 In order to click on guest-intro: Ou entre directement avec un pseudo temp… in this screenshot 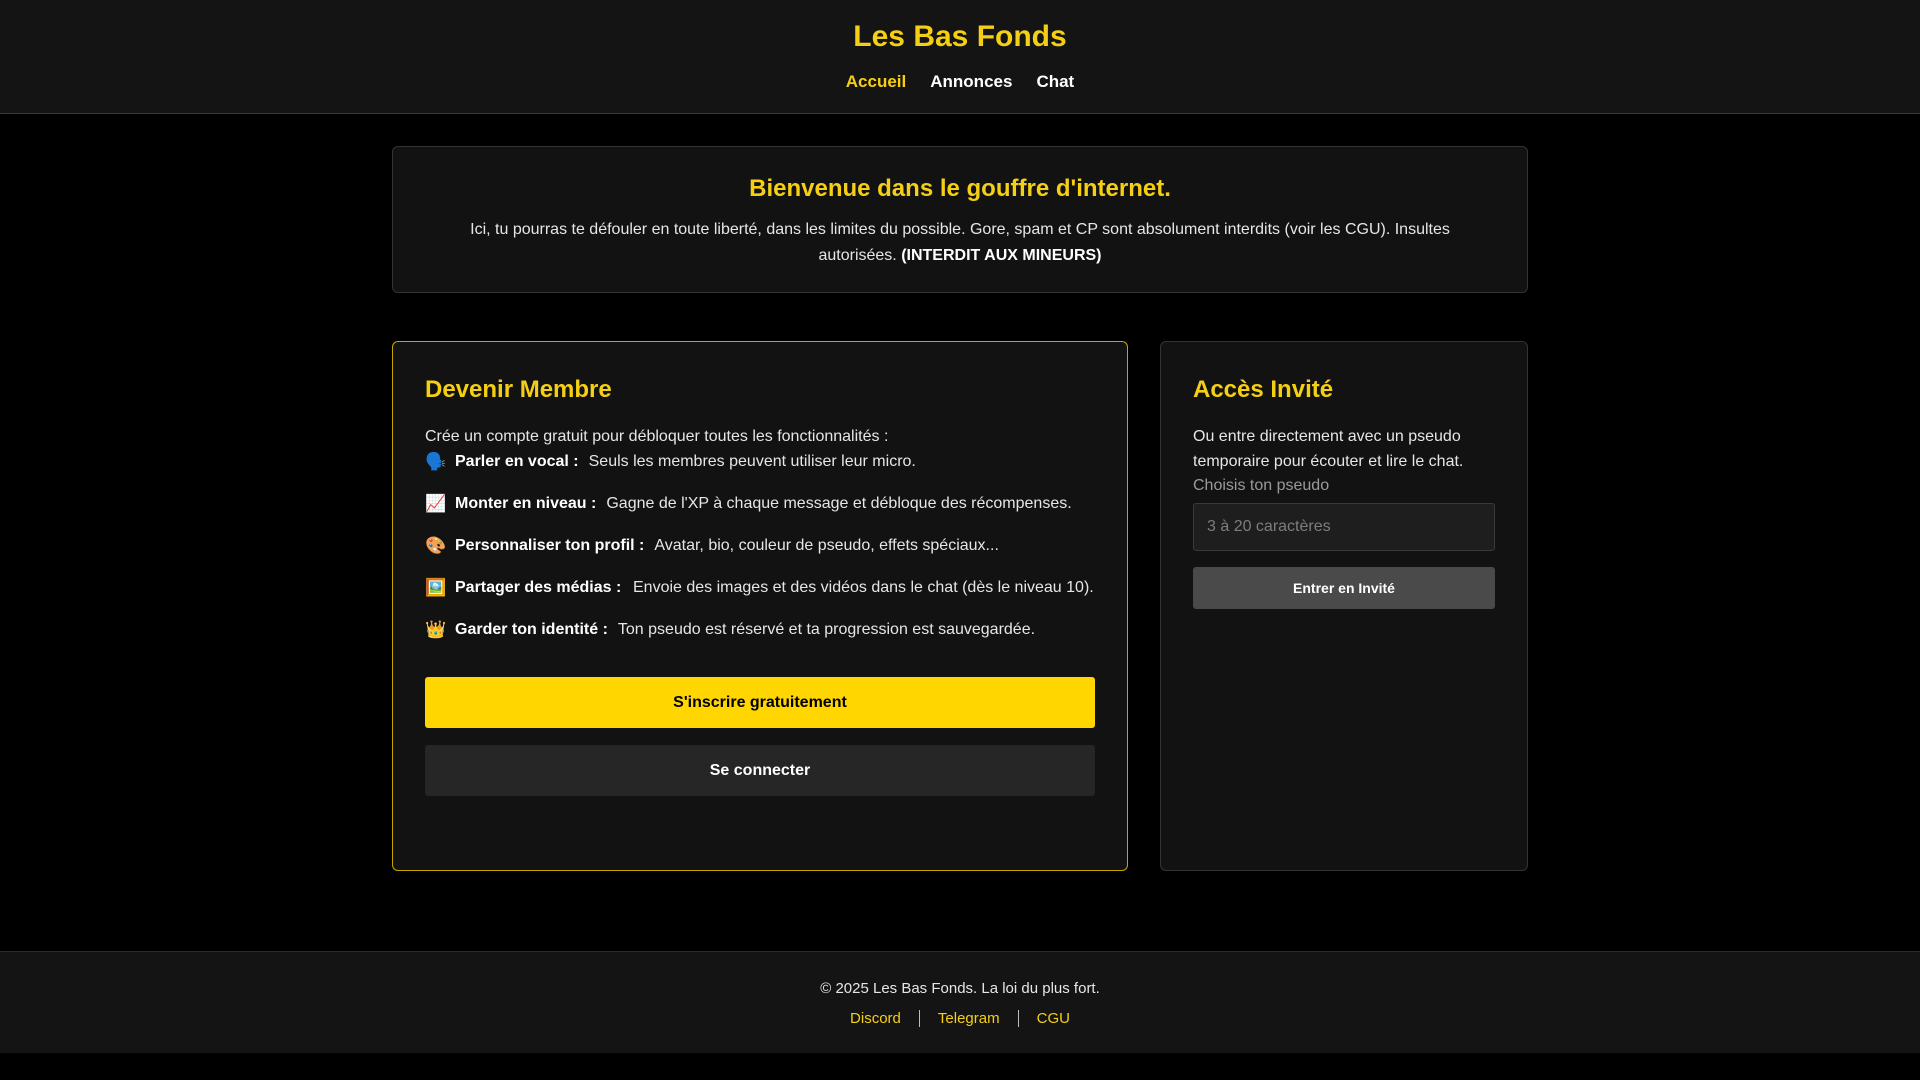, I will do `click(1328, 449)`.